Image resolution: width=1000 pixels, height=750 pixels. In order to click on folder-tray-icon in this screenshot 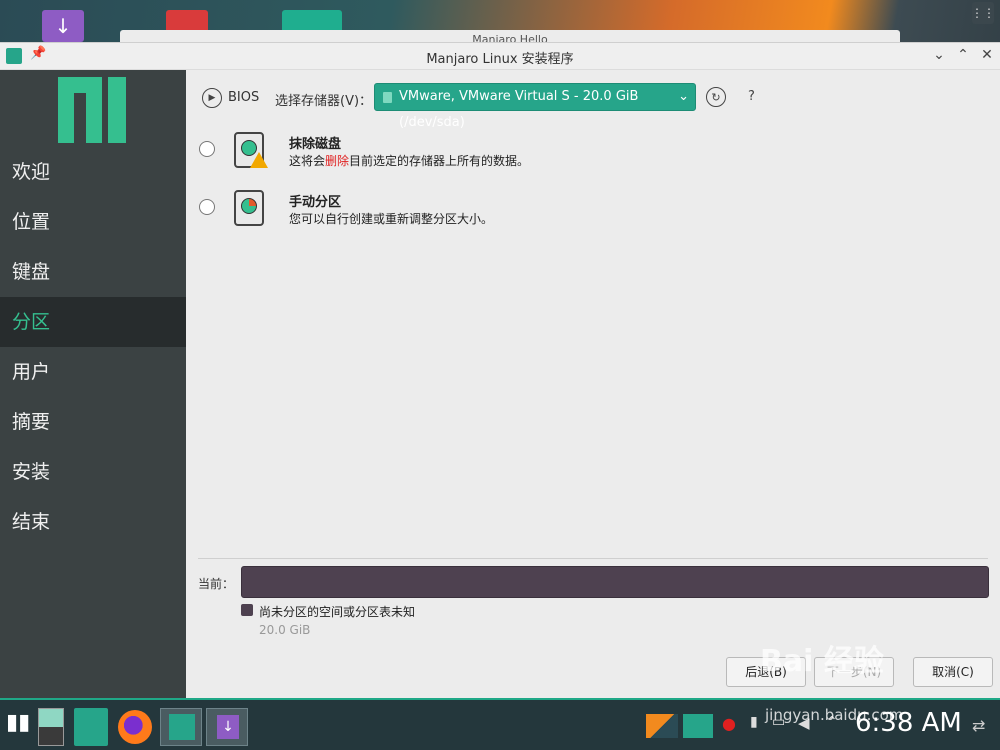, I will do `click(698, 726)`.